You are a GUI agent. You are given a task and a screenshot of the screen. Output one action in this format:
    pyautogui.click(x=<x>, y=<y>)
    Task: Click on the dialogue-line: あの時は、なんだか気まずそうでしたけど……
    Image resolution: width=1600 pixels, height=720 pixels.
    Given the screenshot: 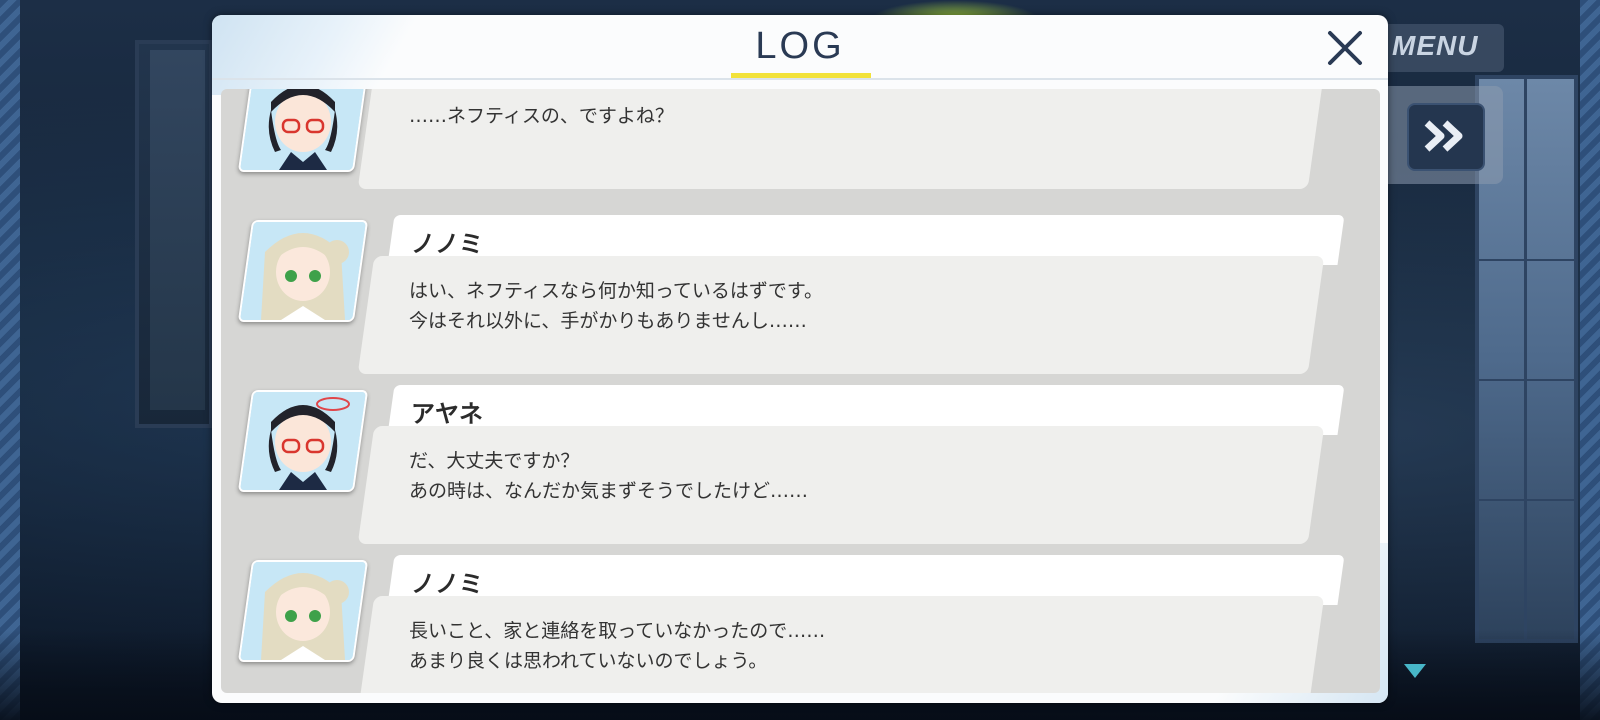 What is the action you would take?
    pyautogui.click(x=609, y=491)
    